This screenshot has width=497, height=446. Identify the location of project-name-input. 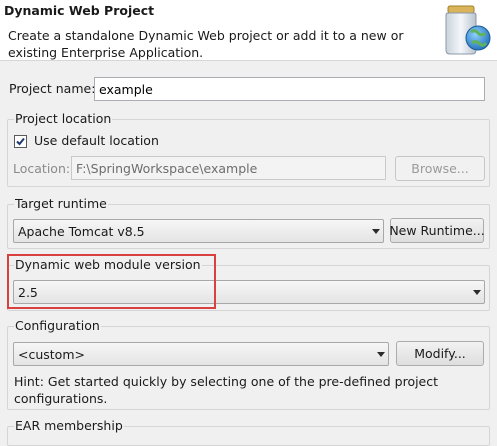
(289, 89).